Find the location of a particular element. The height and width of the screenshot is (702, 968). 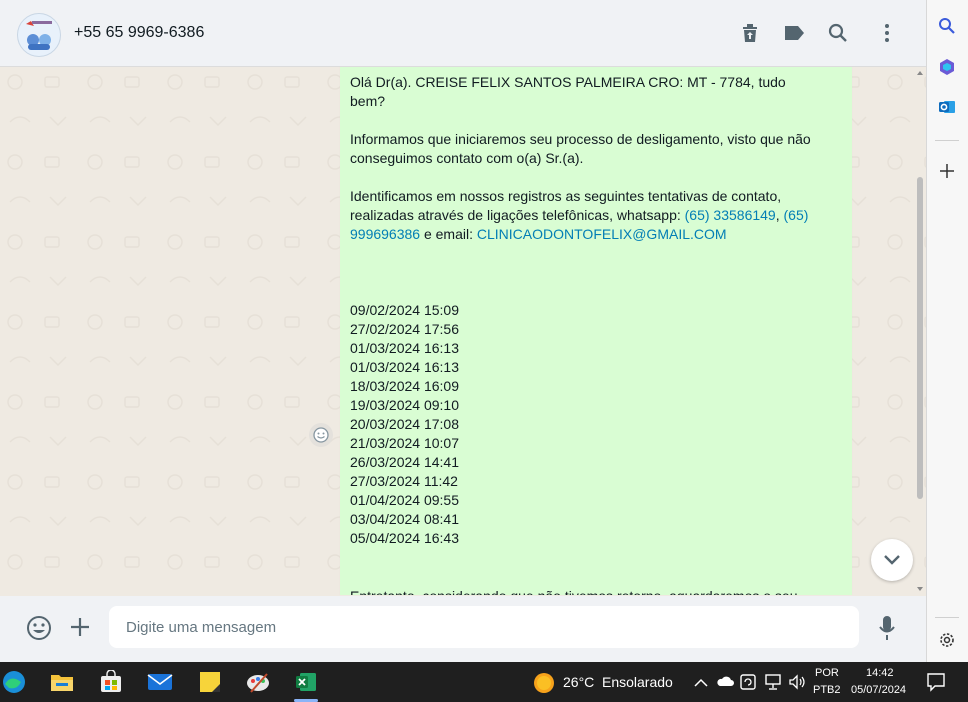

clock-time: 14:42 is located at coordinates (880, 673).